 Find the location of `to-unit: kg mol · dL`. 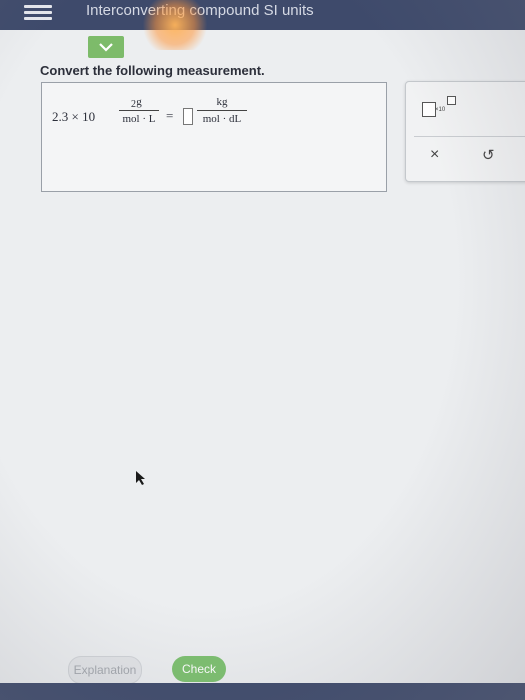

to-unit: kg mol · dL is located at coordinates (222, 110).